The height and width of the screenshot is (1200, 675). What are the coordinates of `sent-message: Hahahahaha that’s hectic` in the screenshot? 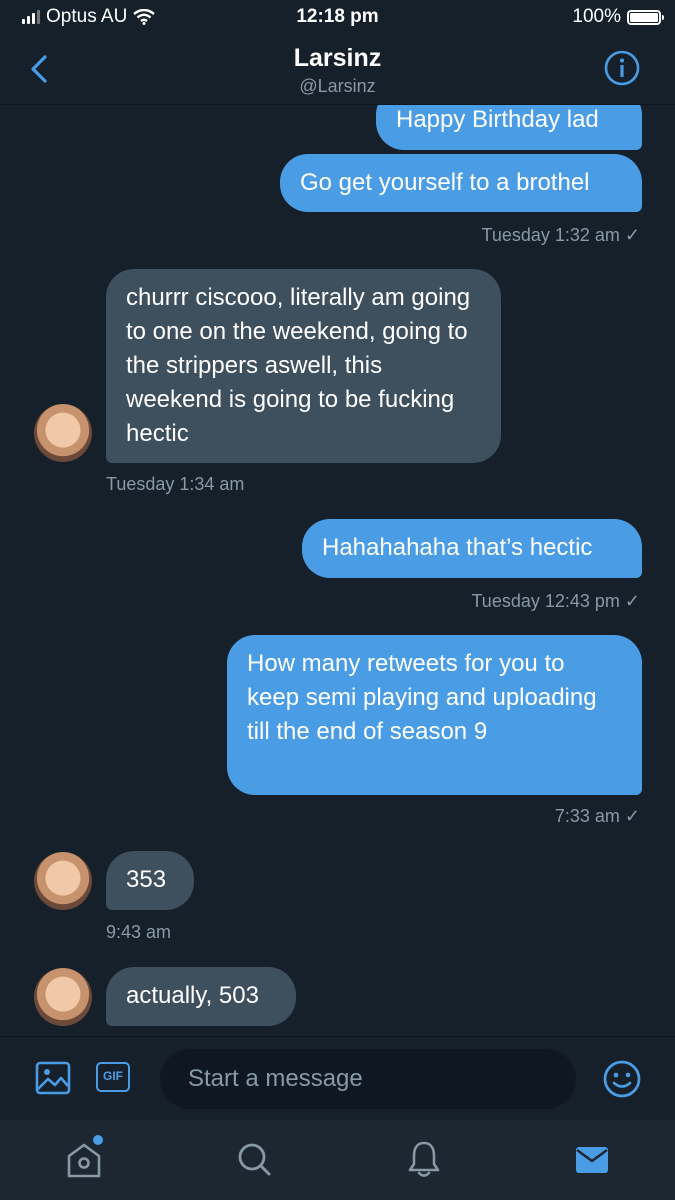 It's located at (472, 548).